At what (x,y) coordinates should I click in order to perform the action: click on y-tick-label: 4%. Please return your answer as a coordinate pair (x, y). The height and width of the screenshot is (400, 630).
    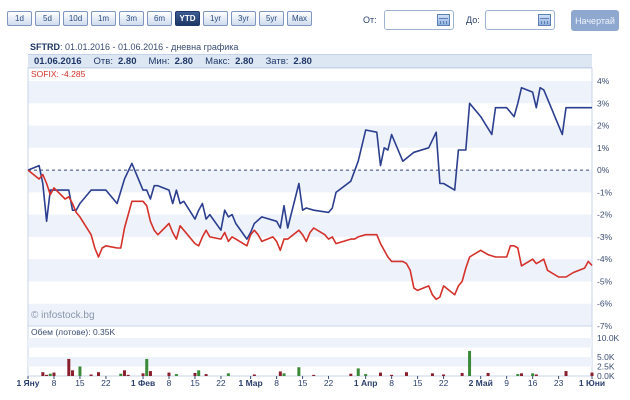
    Looking at the image, I should click on (603, 81).